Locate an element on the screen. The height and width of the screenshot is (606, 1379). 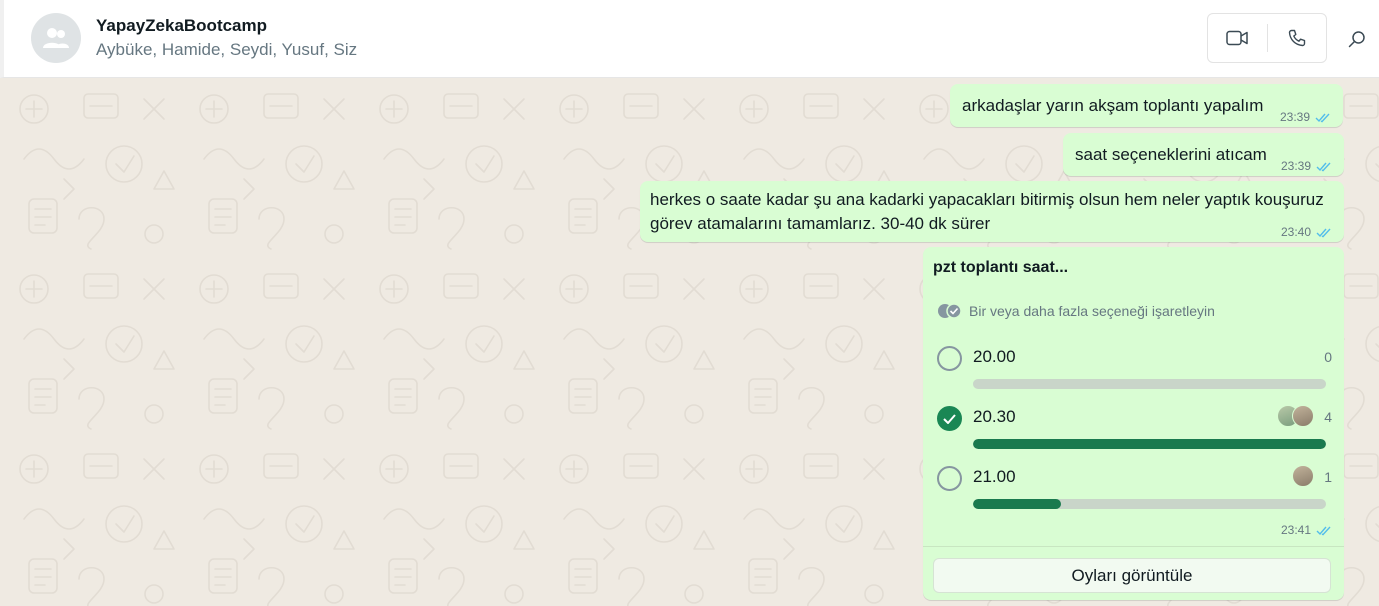
call-buttons is located at coordinates (1267, 38).